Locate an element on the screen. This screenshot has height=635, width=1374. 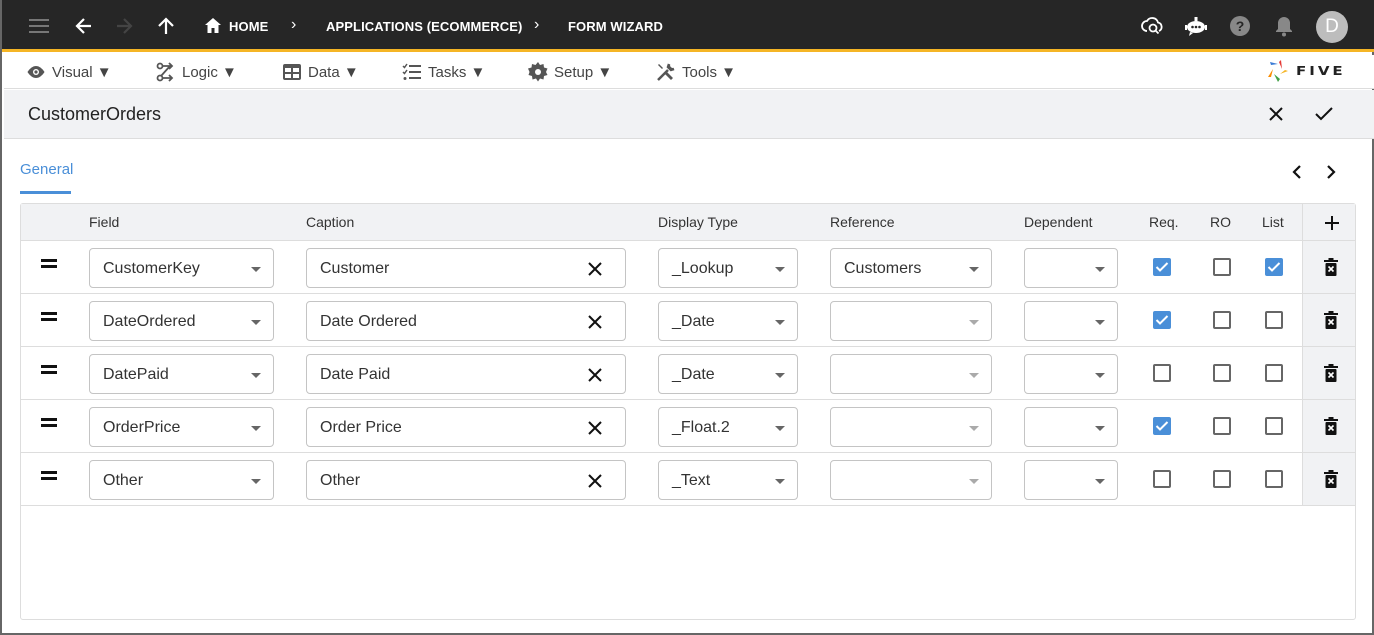
caption-input: Customer is located at coordinates (466, 268).